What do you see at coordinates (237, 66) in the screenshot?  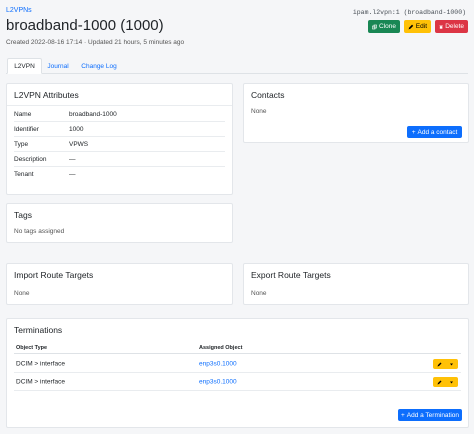 I see `tab-bar: L2VPN Journal Change Log` at bounding box center [237, 66].